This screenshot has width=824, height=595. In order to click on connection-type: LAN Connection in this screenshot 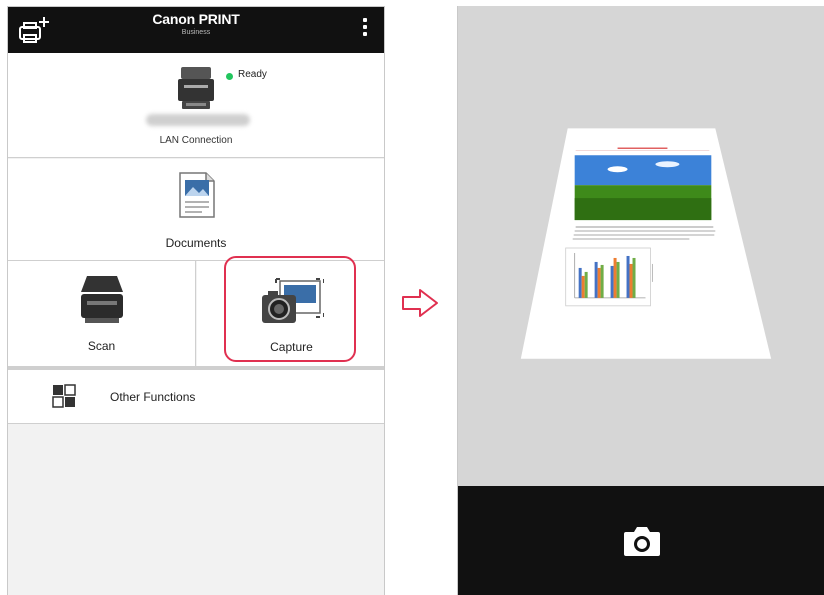, I will do `click(196, 140)`.